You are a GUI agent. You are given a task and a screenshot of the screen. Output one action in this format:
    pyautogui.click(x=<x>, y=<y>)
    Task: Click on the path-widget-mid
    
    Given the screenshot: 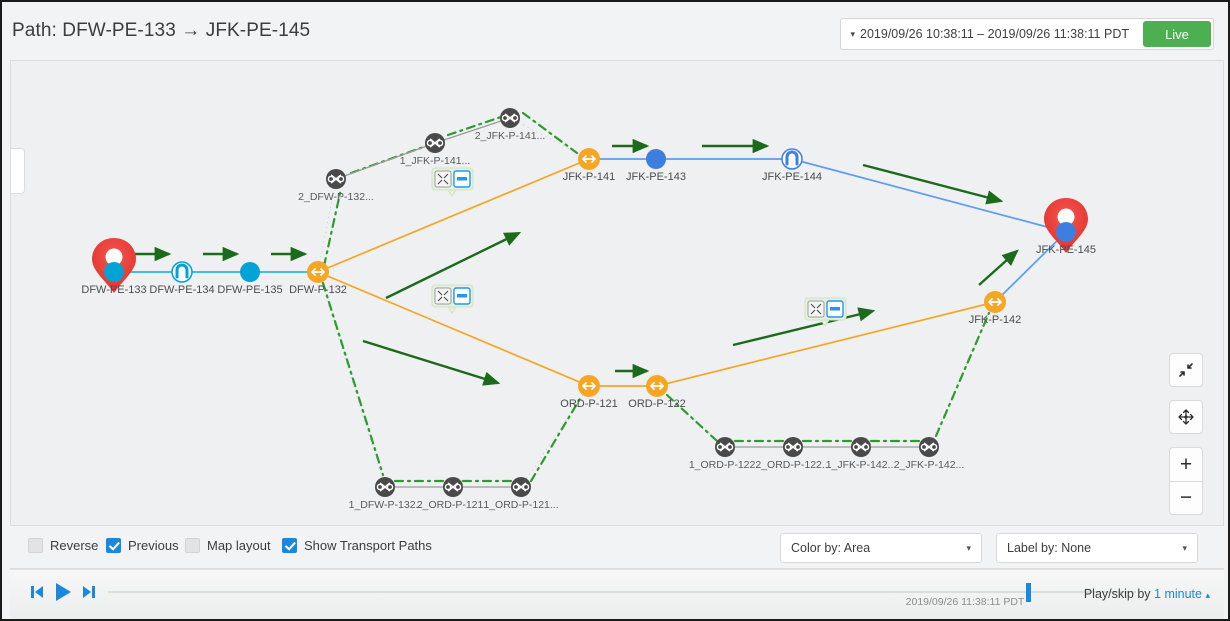 What is the action you would take?
    pyautogui.click(x=452, y=299)
    